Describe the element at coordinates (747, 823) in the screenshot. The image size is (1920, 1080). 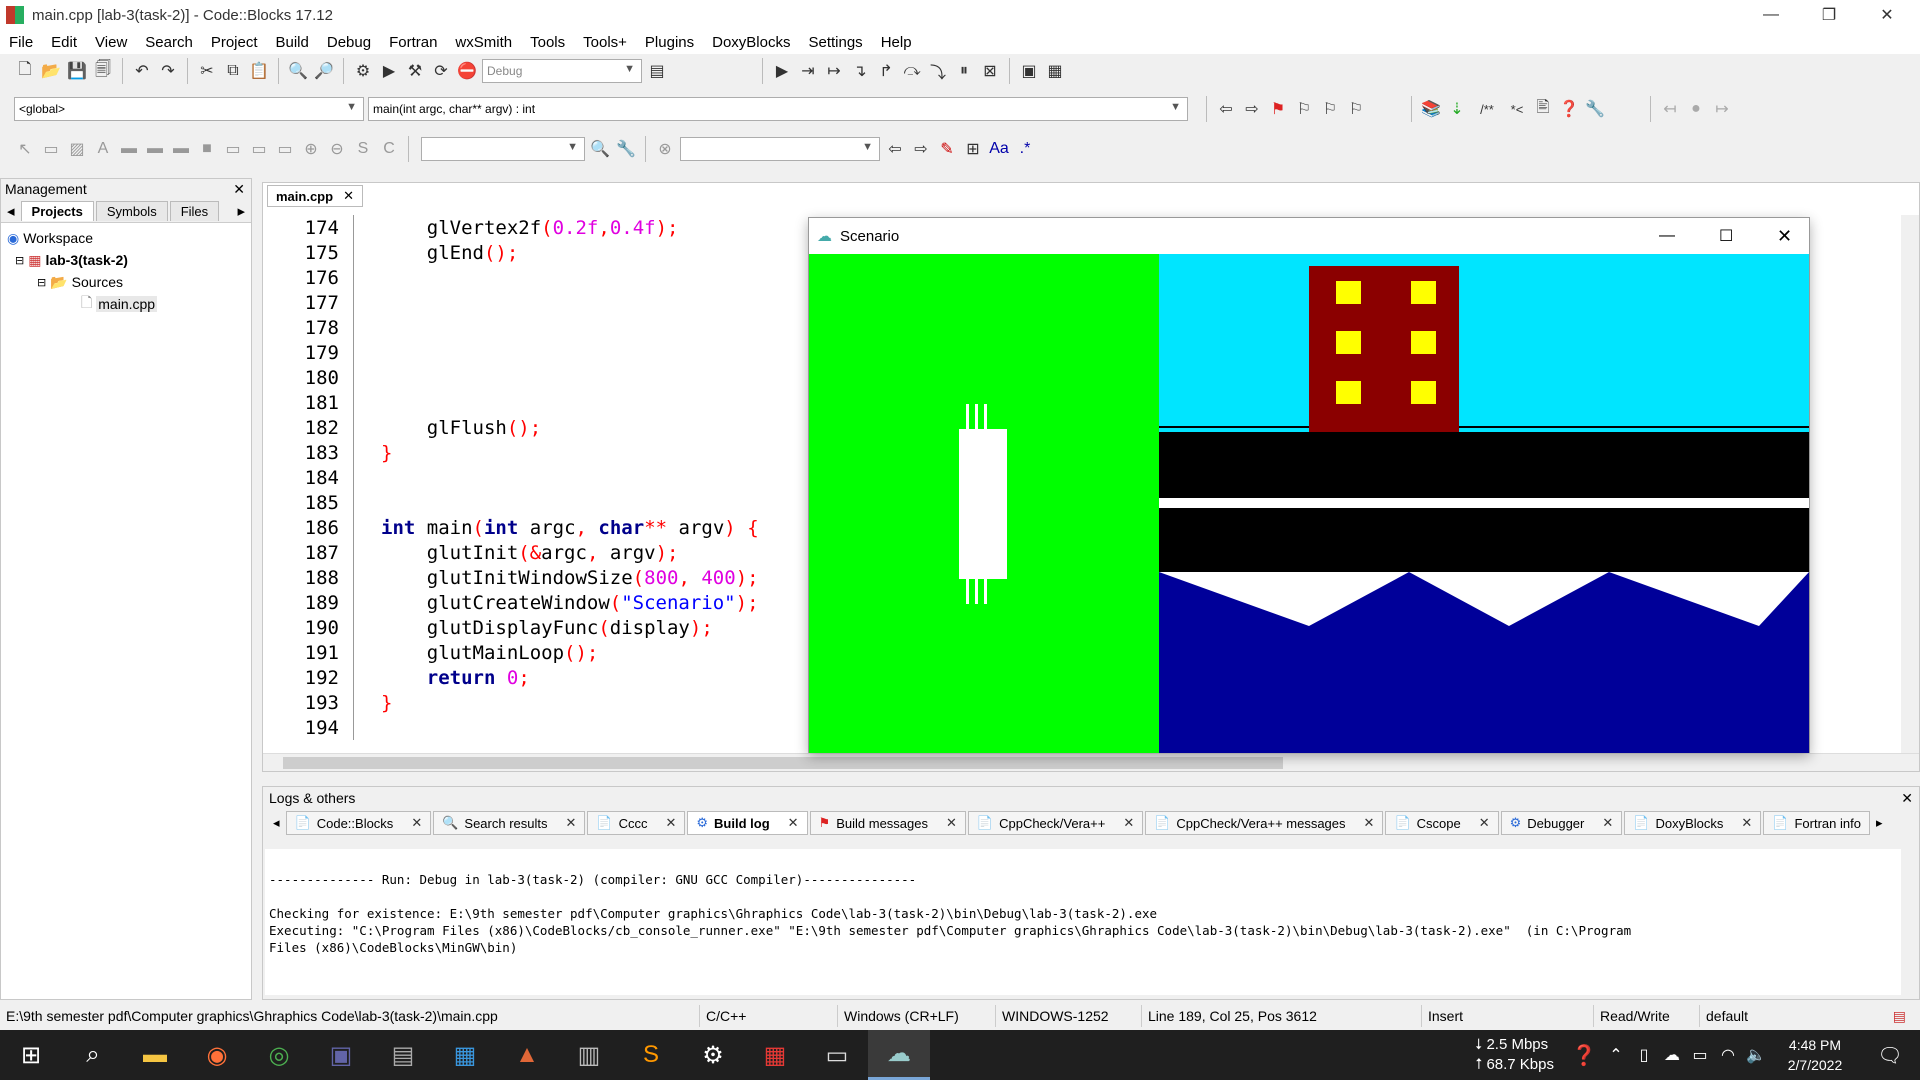
I see `logs-tab-build-log: ⚙ Build log ✕` at that location.